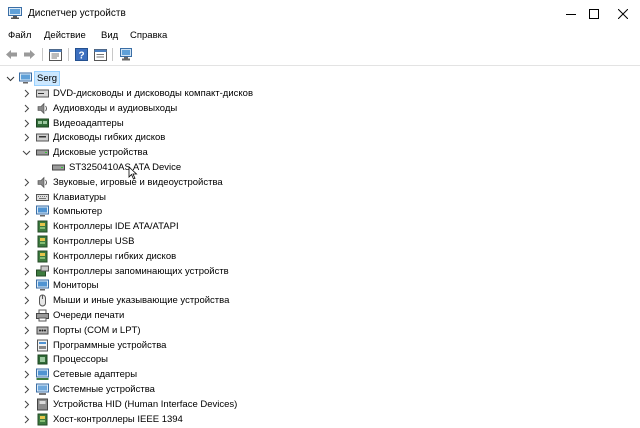  What do you see at coordinates (42, 241) in the screenshot?
I see `usb-controller-icon` at bounding box center [42, 241].